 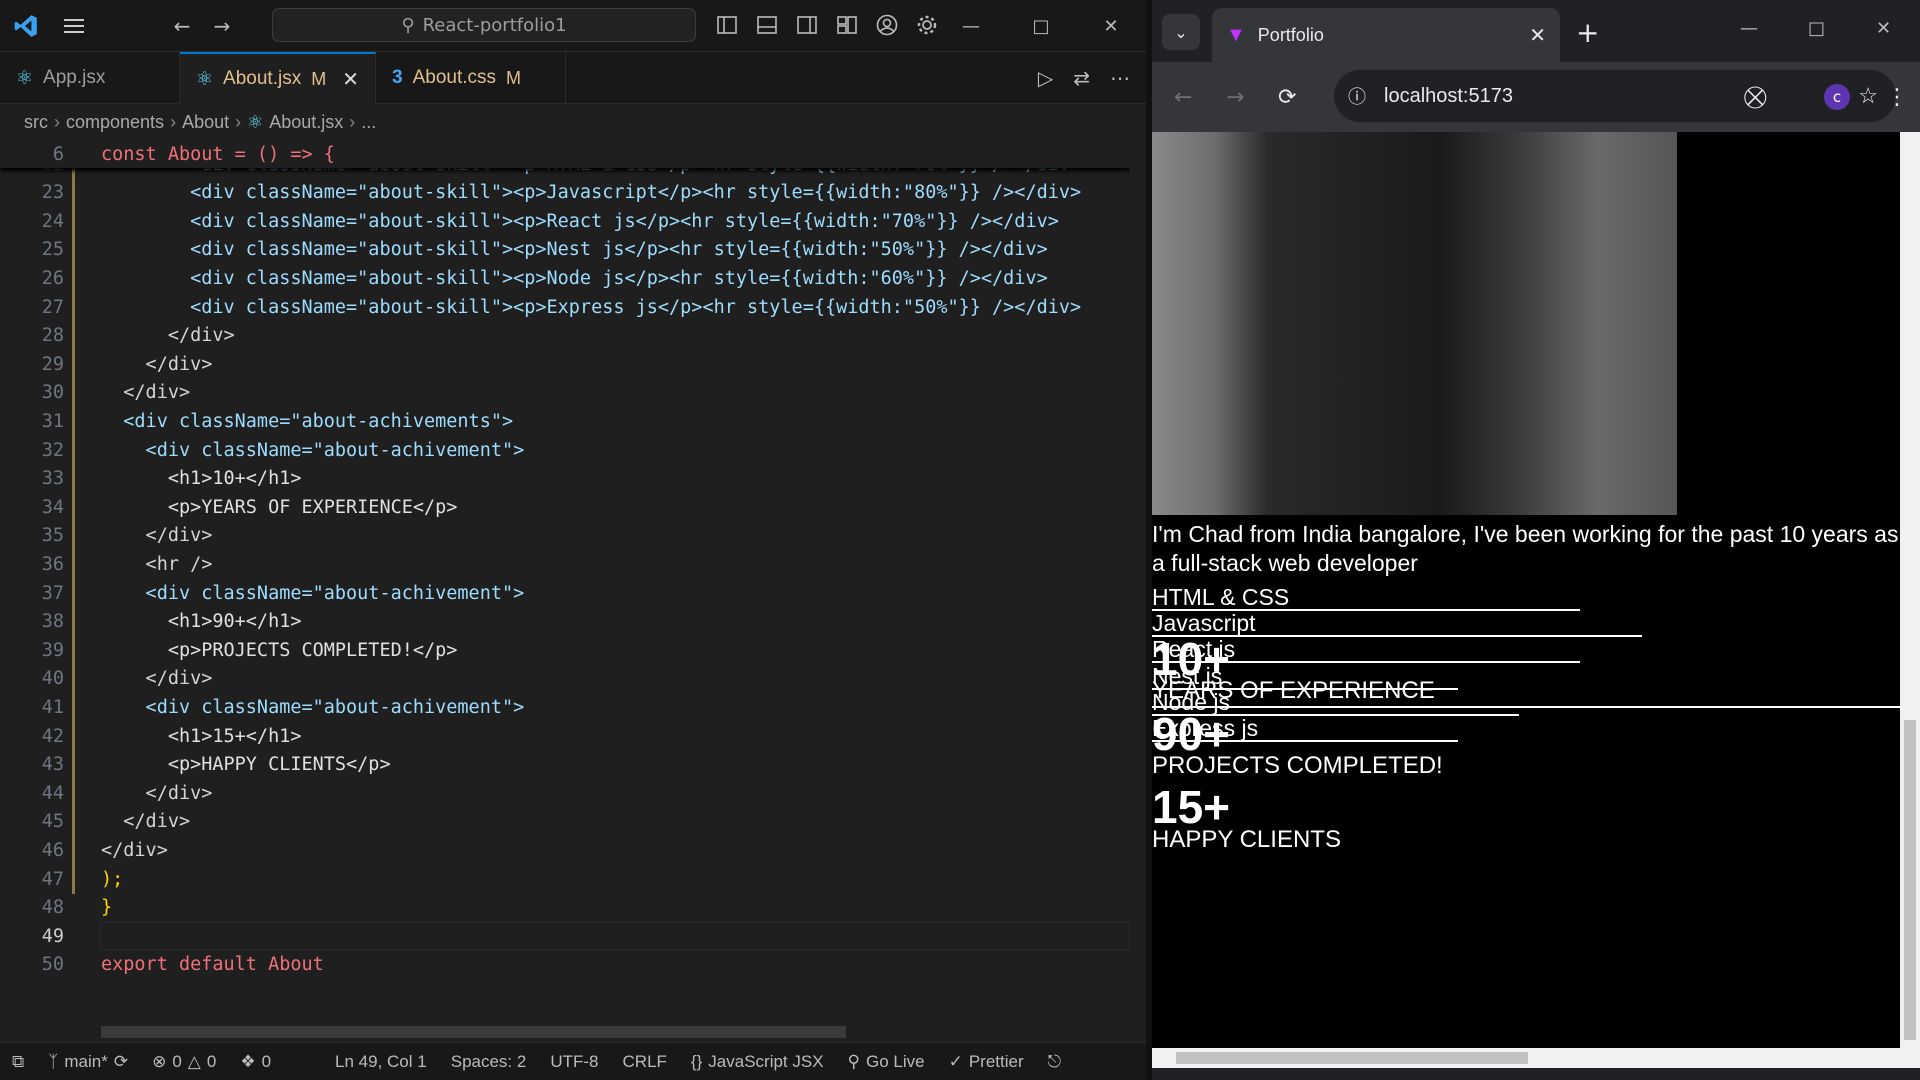 I want to click on toggle-panel-icon, so click(x=767, y=25).